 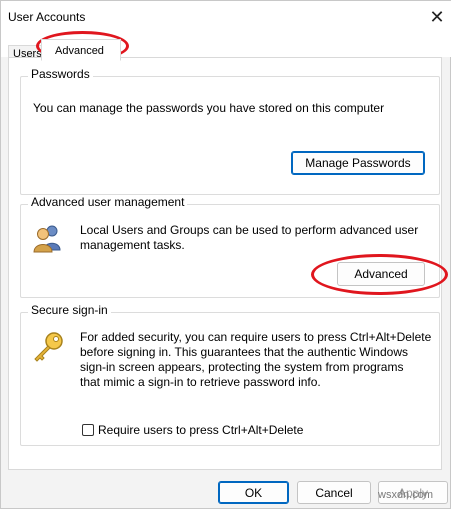 I want to click on users-icon, so click(x=47, y=238).